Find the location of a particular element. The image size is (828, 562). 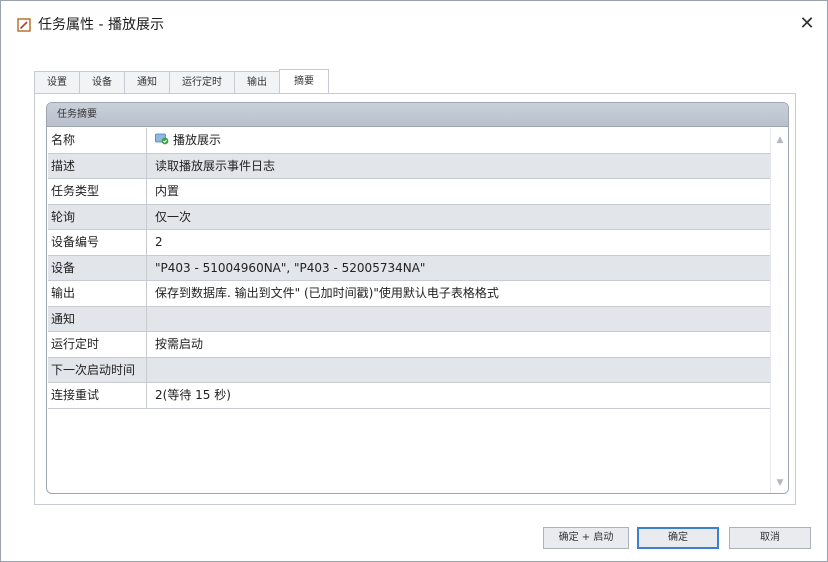

cancel-button: 取消 is located at coordinates (770, 538).